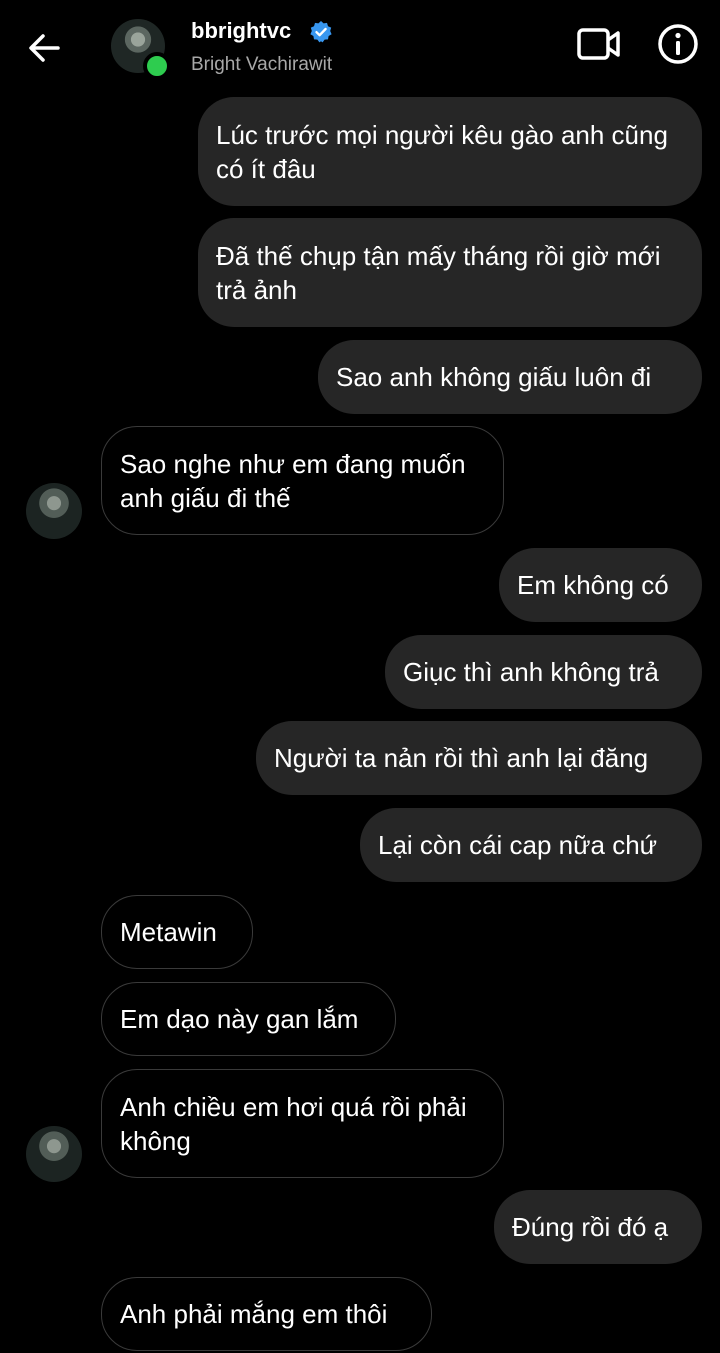 The width and height of the screenshot is (720, 1353). Describe the element at coordinates (531, 845) in the screenshot. I see `message-sent: Lại còn cái cap nữa chứ` at that location.